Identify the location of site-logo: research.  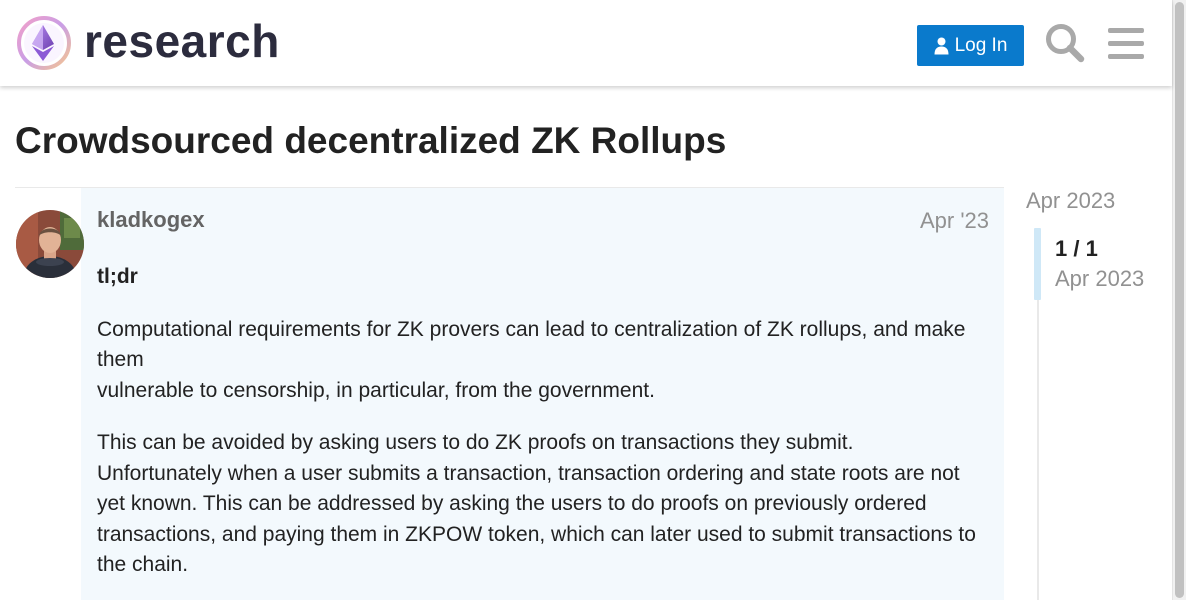
(148, 43).